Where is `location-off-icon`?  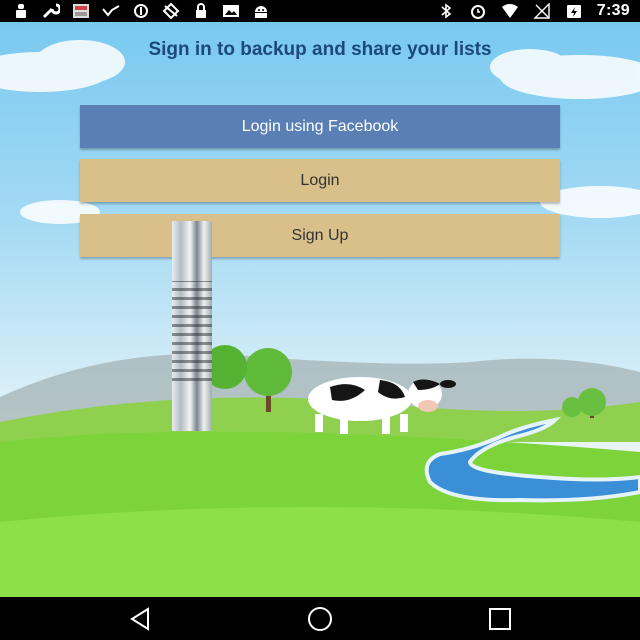 location-off-icon is located at coordinates (171, 11).